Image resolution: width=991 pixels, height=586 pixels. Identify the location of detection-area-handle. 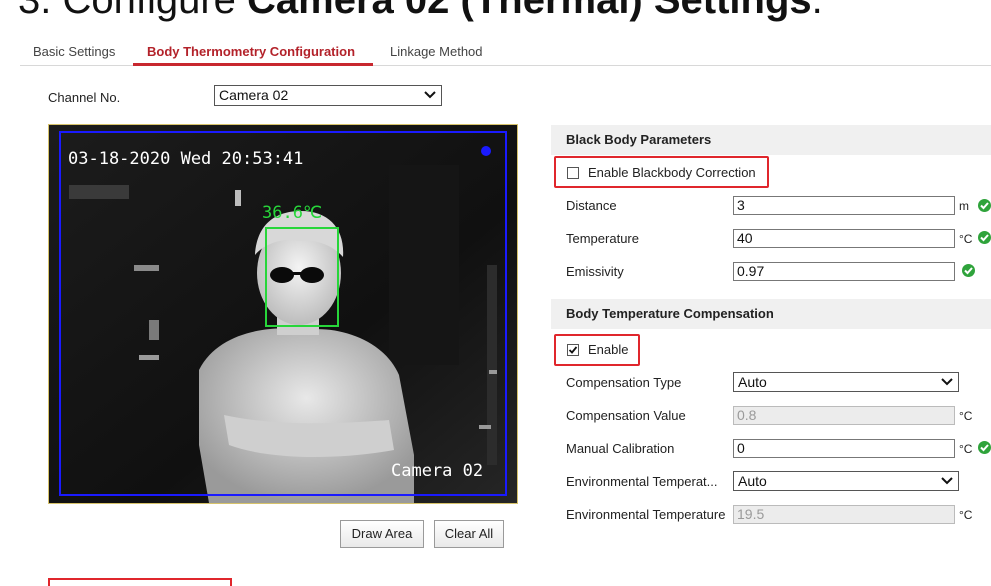
(486, 151).